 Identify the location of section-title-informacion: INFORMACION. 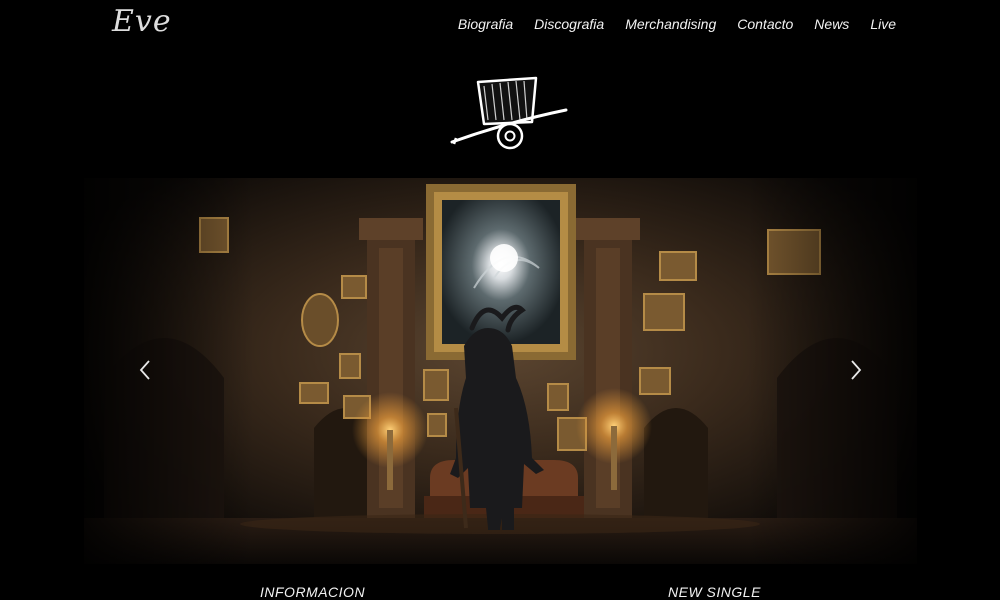
(313, 592).